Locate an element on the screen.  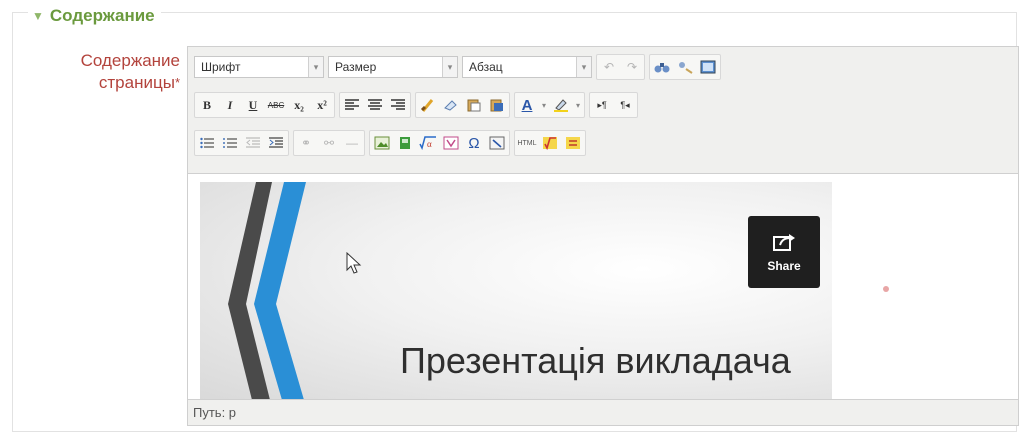
undo-icon: ↶ is located at coordinates (609, 67).